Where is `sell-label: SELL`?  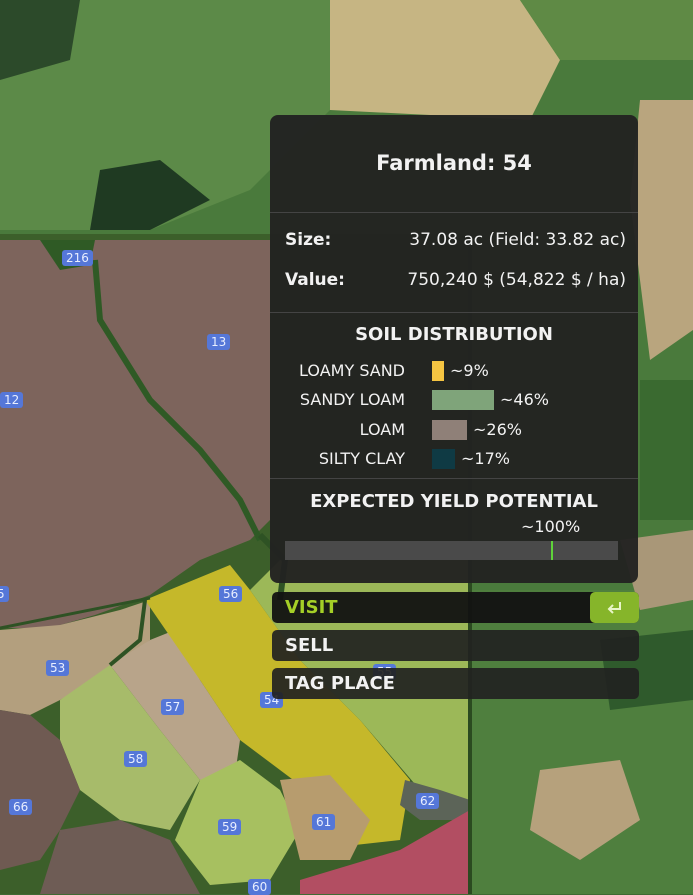
sell-label: SELL is located at coordinates (309, 645).